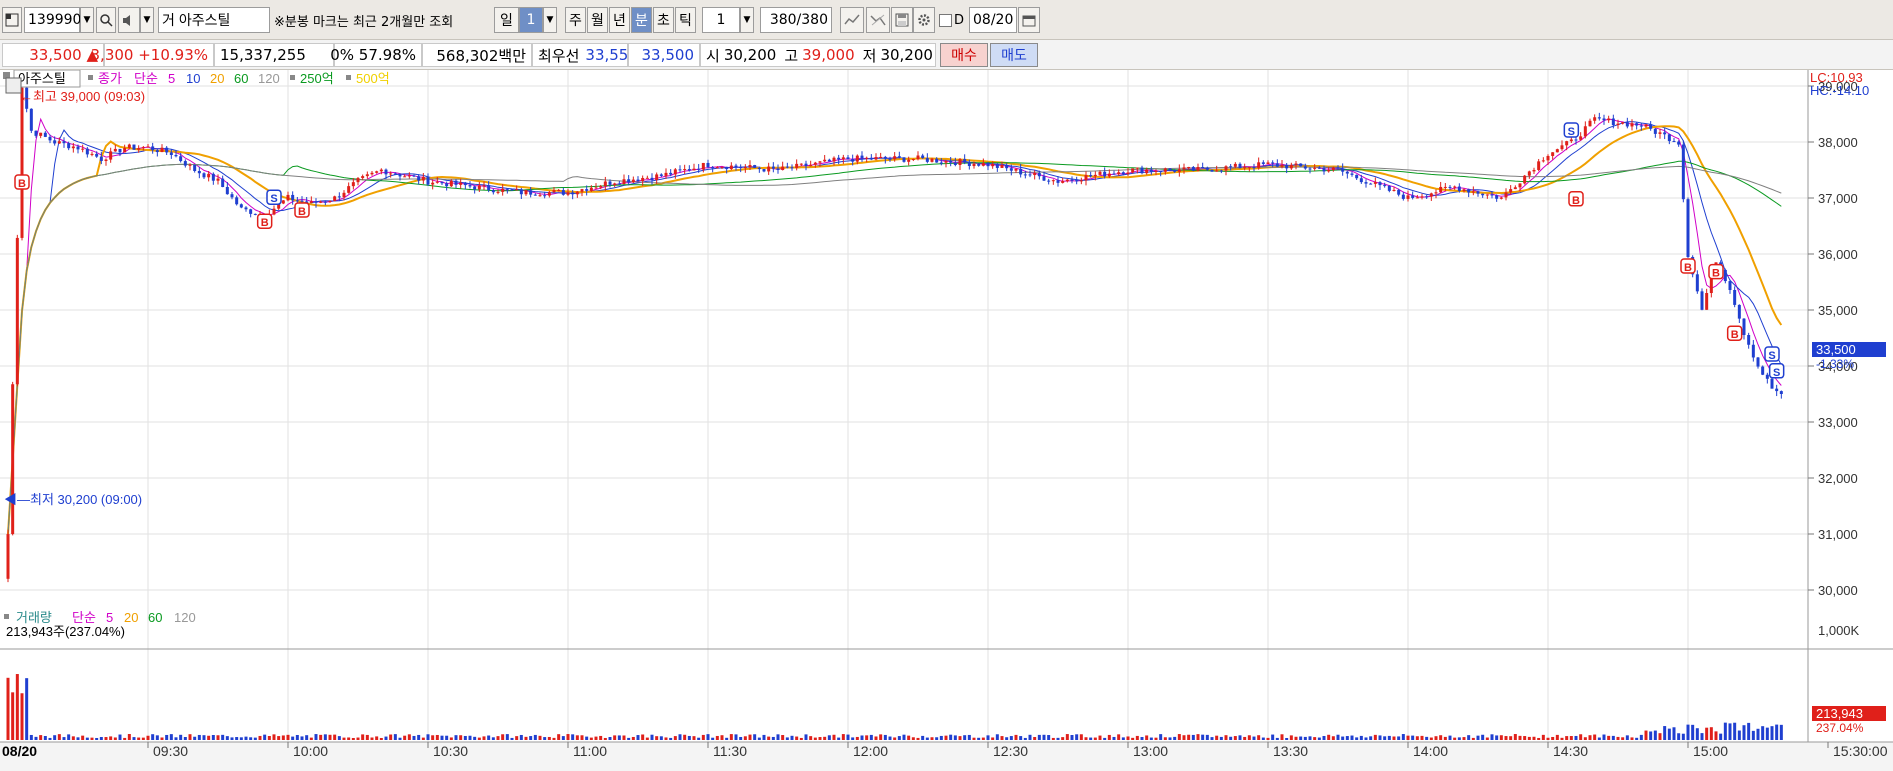  Describe the element at coordinates (902, 20) in the screenshot. I see `save-icon` at that location.